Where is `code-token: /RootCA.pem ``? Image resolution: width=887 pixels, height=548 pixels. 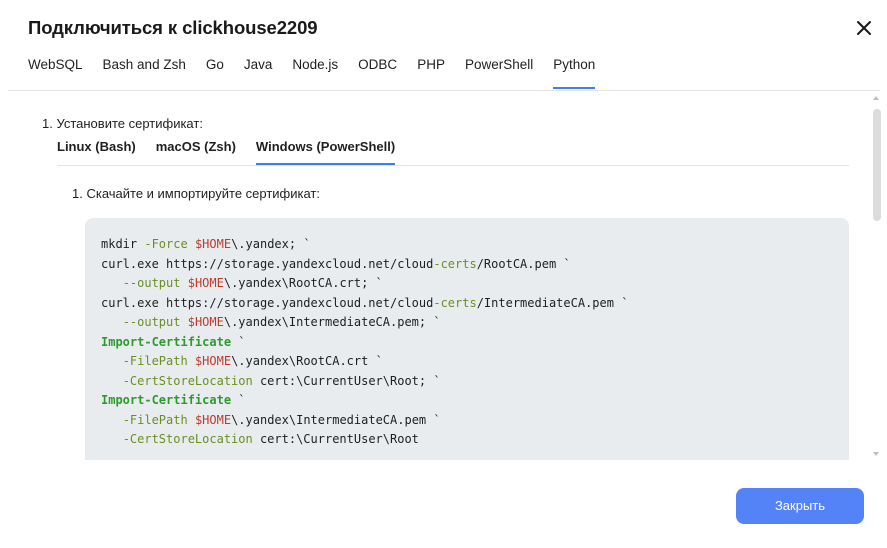 code-token: /RootCA.pem ` is located at coordinates (523, 263).